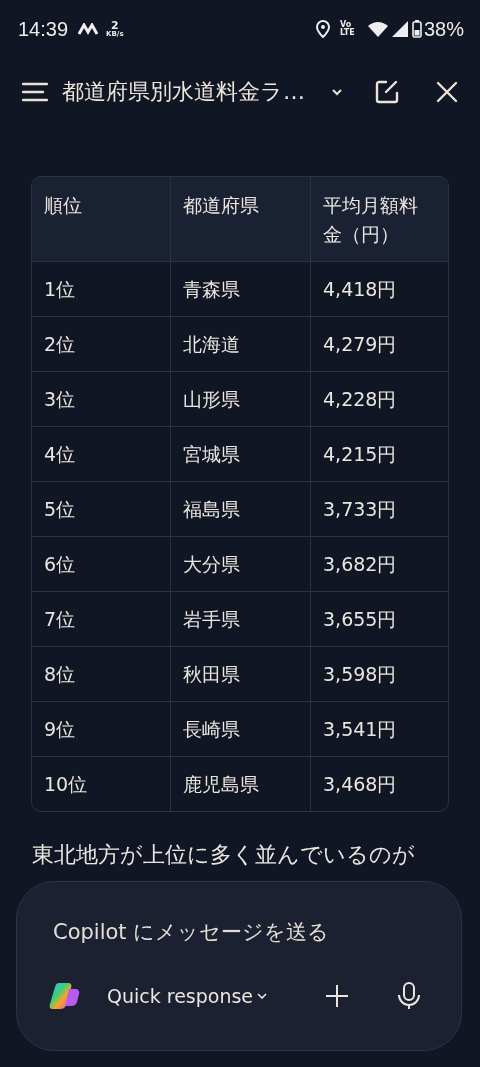 The width and height of the screenshot is (480, 1067). Describe the element at coordinates (240, 618) in the screenshot. I see `table-cell: 岩手県` at that location.